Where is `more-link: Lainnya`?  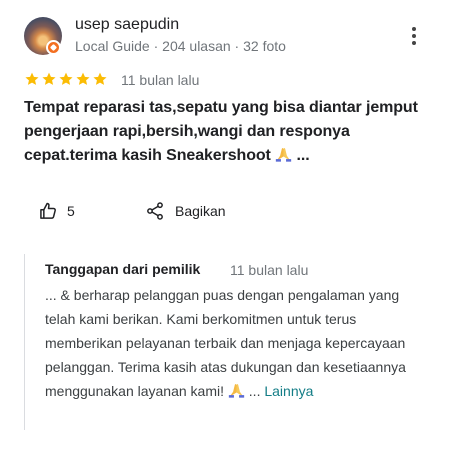 more-link: Lainnya is located at coordinates (288, 391).